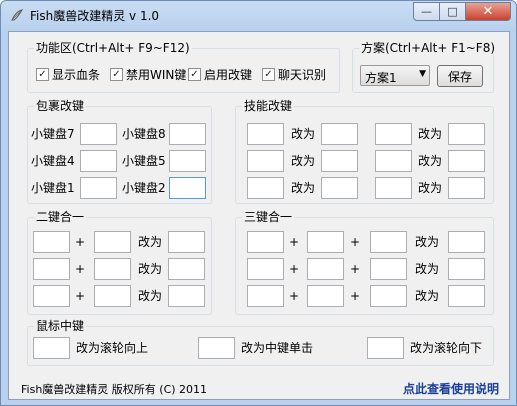 This screenshot has height=406, width=517. I want to click on mouse-scroll-up-input, so click(51, 348).